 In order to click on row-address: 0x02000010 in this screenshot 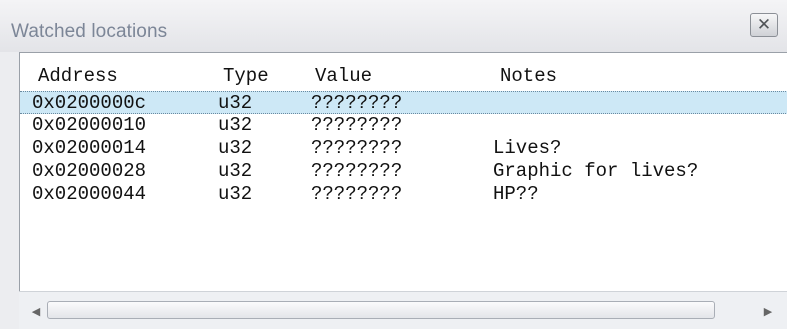, I will do `click(89, 125)`.